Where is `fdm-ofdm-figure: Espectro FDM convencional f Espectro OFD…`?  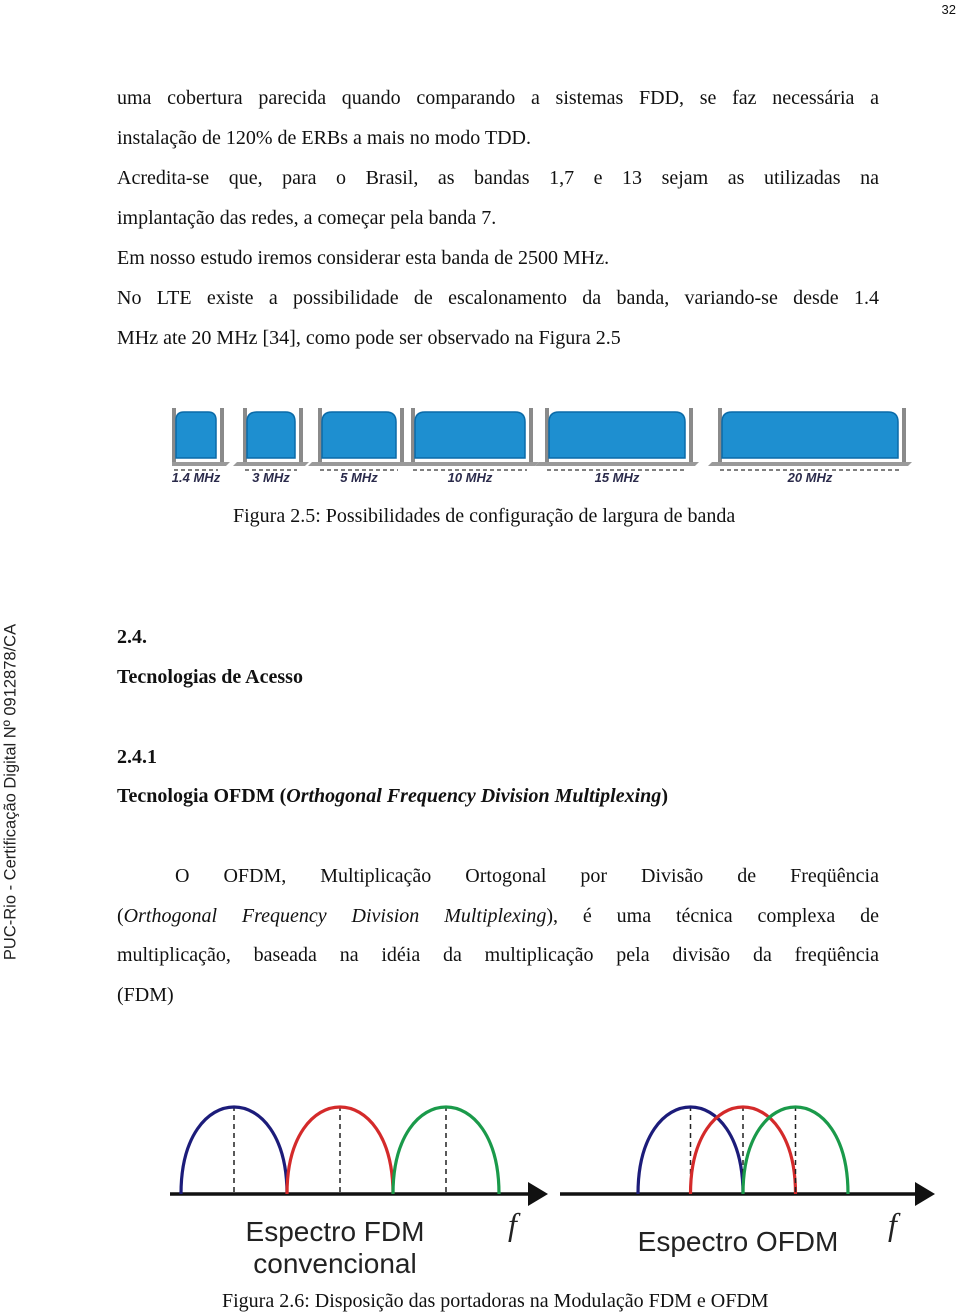 fdm-ofdm-figure: Espectro FDM convencional f Espectro OFD… is located at coordinates (552, 1192).